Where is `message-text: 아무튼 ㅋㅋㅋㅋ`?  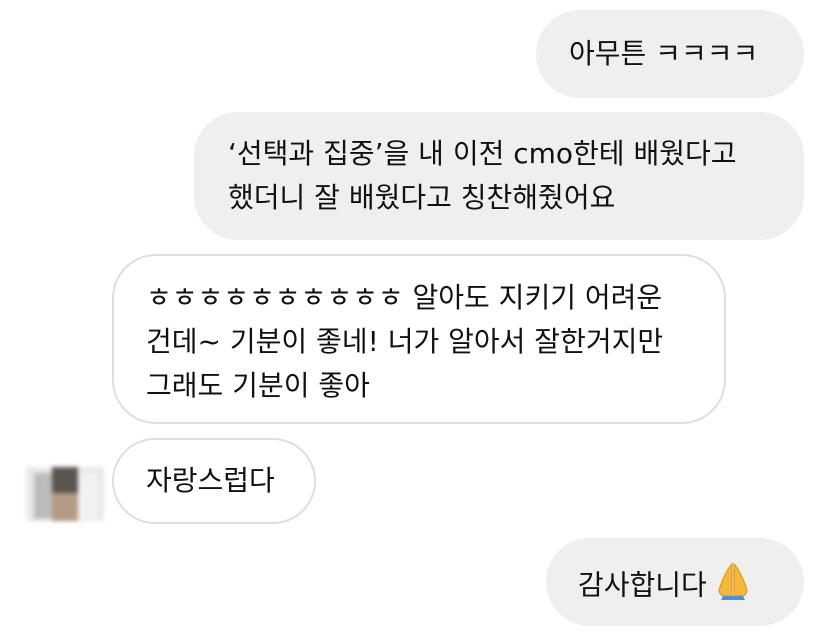
message-text: 아무튼 ㅋㅋㅋㅋ is located at coordinates (664, 53).